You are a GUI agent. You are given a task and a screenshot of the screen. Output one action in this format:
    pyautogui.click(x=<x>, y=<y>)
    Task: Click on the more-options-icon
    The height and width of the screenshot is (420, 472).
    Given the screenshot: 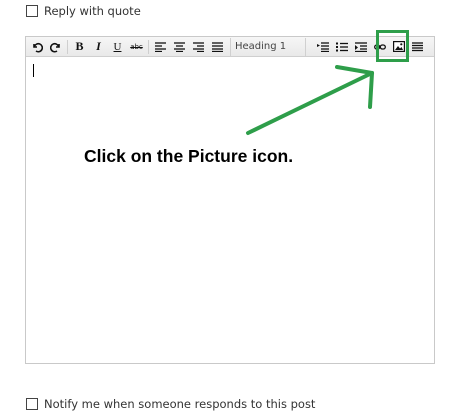 What is the action you would take?
    pyautogui.click(x=417, y=47)
    